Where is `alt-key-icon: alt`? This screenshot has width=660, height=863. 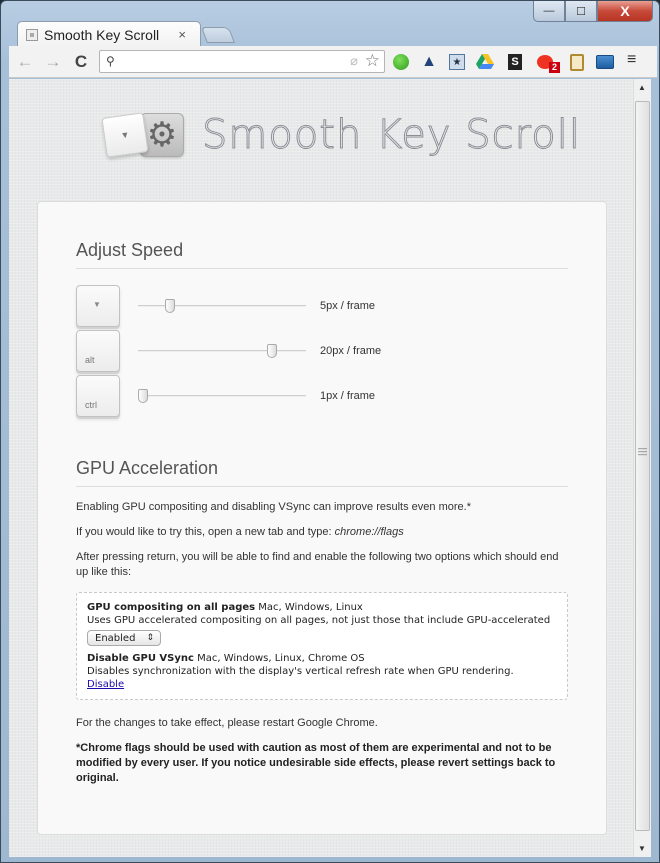 alt-key-icon: alt is located at coordinates (98, 350).